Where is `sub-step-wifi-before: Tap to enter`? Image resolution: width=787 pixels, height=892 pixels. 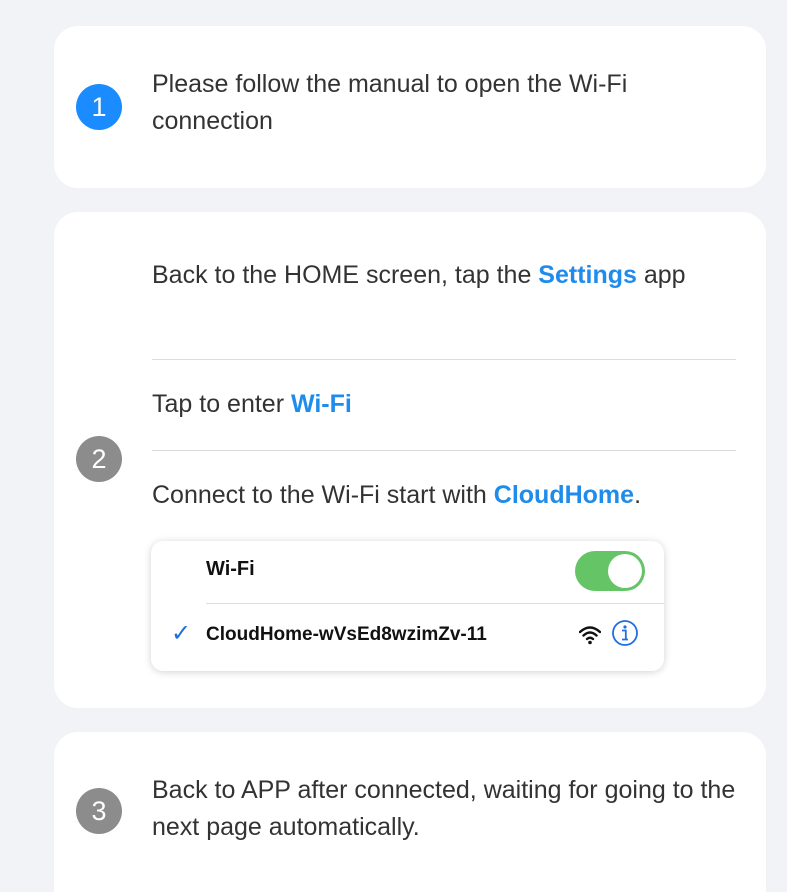 sub-step-wifi-before: Tap to enter is located at coordinates (221, 404).